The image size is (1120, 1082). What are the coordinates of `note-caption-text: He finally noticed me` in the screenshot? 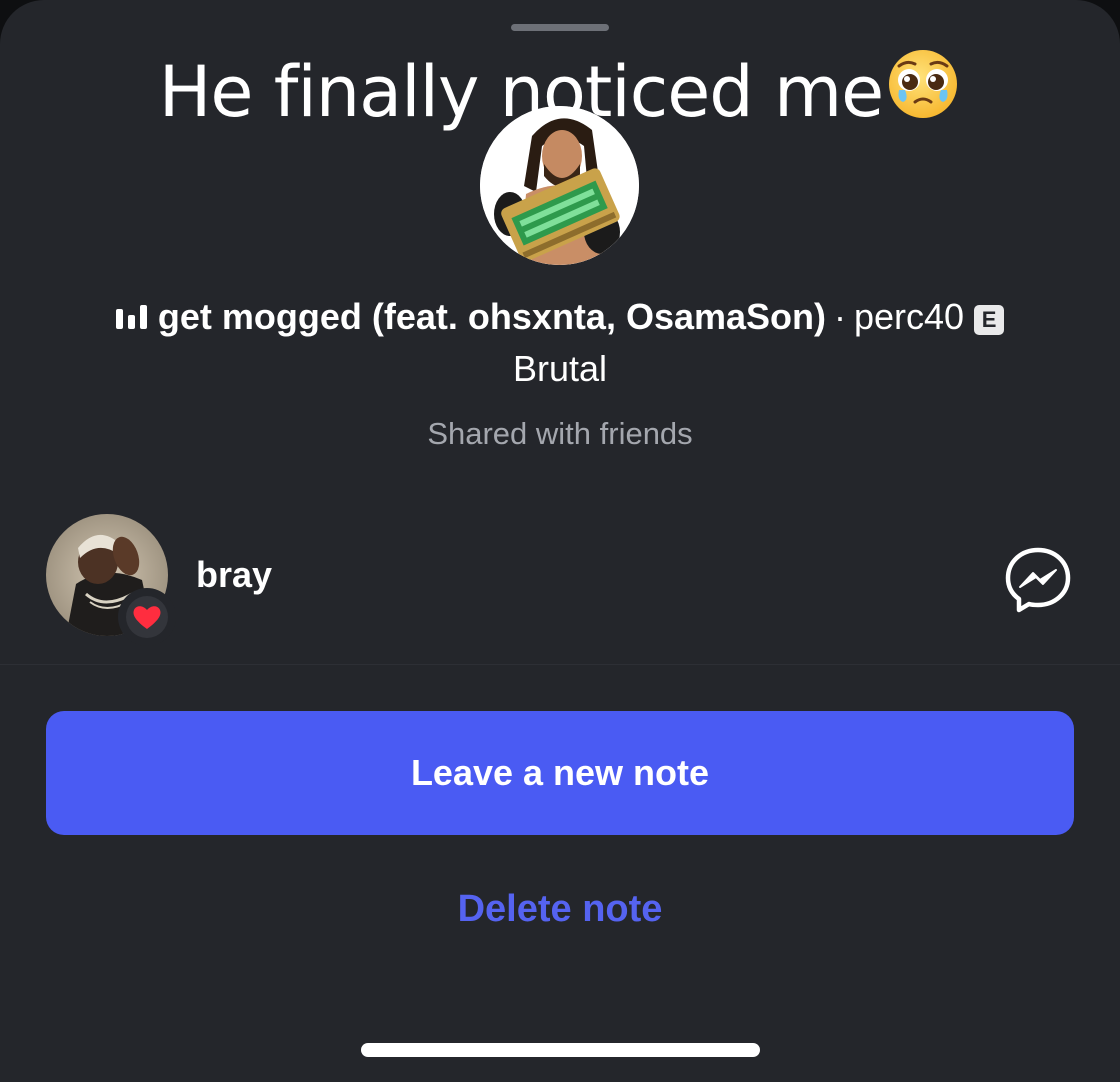 It's located at (521, 92).